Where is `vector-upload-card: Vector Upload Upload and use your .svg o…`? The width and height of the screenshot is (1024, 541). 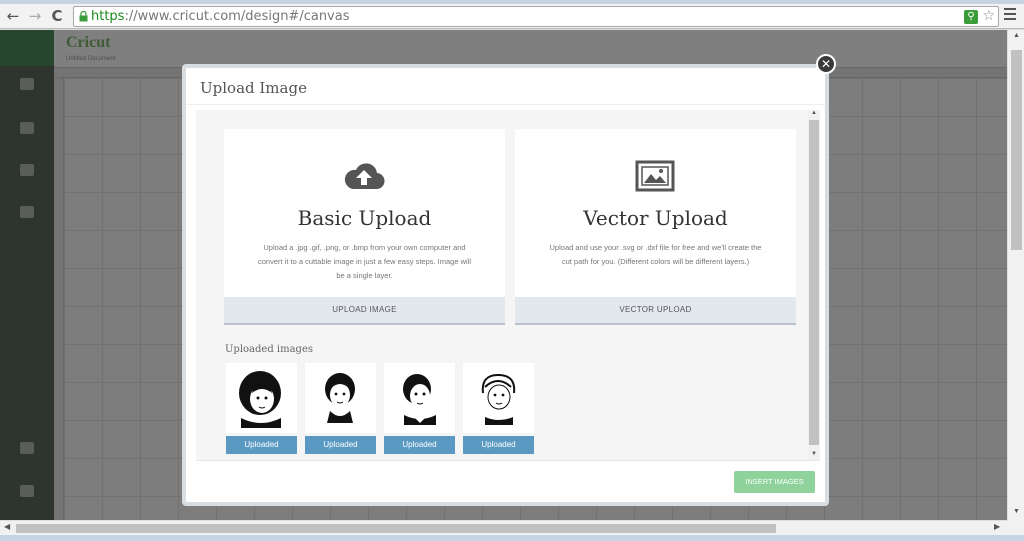 vector-upload-card: Vector Upload Upload and use your .svg o… is located at coordinates (655, 227).